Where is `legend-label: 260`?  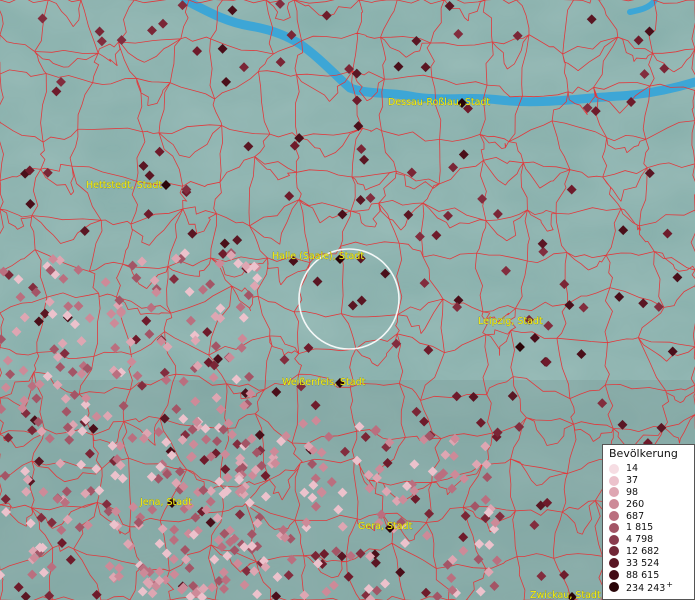
legend-label: 260 is located at coordinates (635, 504).